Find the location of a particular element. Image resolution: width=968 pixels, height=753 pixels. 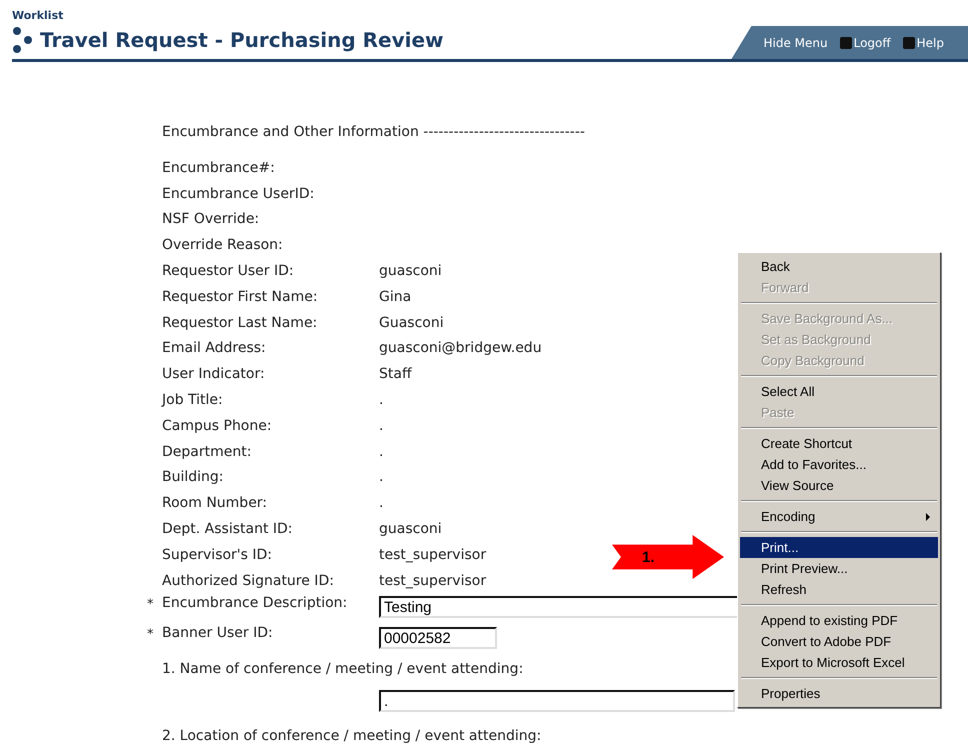

field-value: Guasconi is located at coordinates (411, 322).